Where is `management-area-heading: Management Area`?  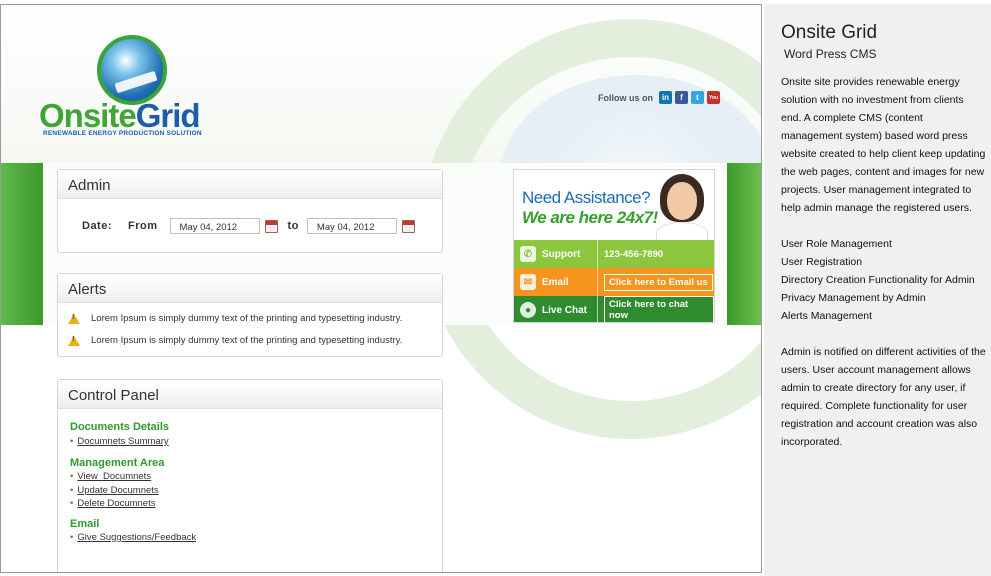
management-area-heading: Management Area is located at coordinates (117, 463).